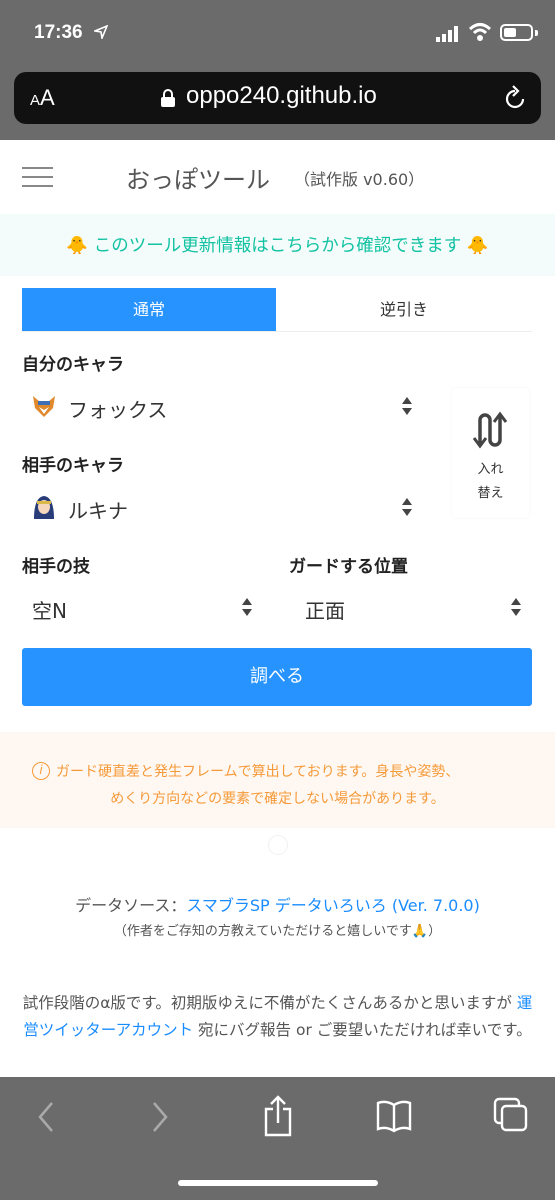  What do you see at coordinates (44, 507) in the screenshot?
I see `lucina-character-icon` at bounding box center [44, 507].